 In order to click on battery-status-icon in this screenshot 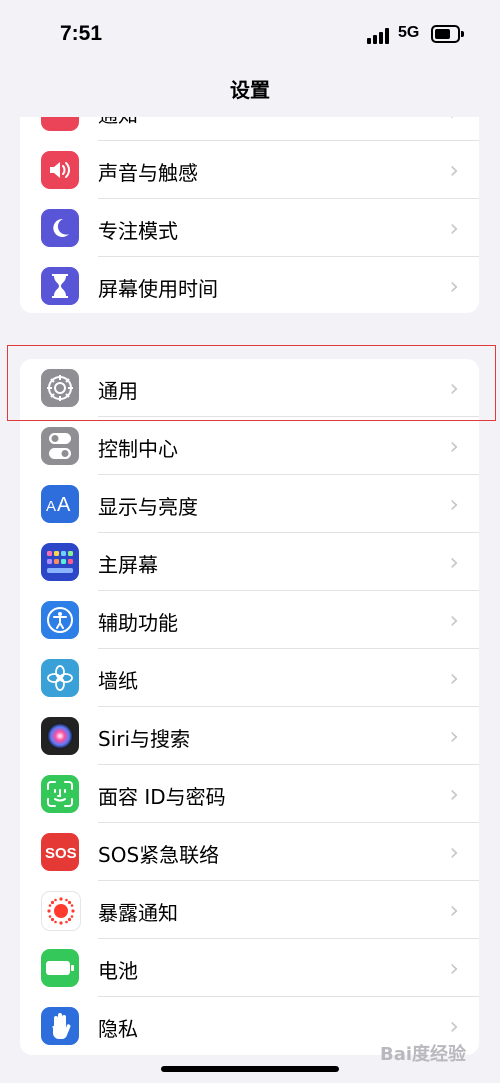, I will do `click(447, 34)`.